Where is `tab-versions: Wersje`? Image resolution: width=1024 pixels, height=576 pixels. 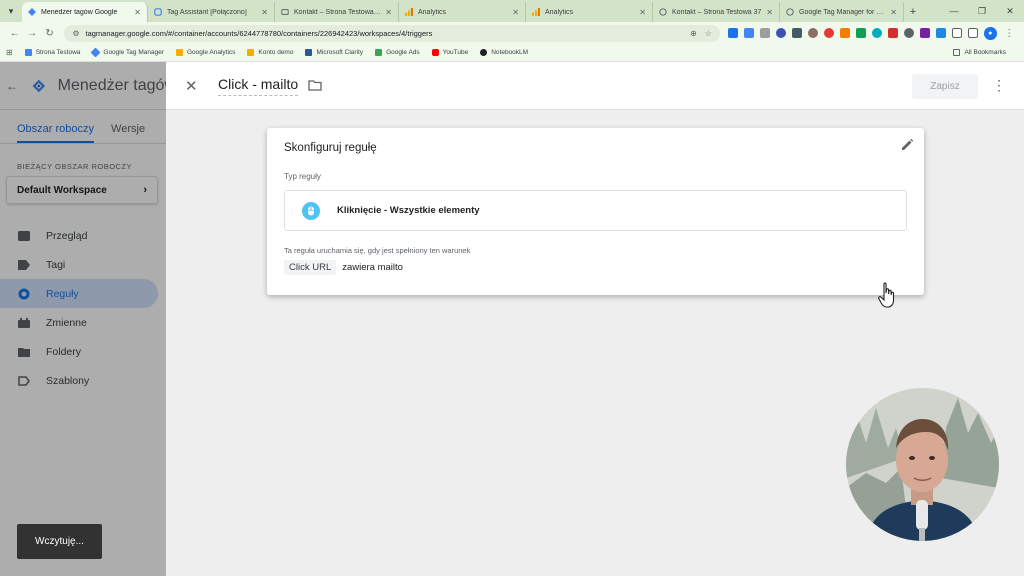
tab-versions: Wersje is located at coordinates (128, 133).